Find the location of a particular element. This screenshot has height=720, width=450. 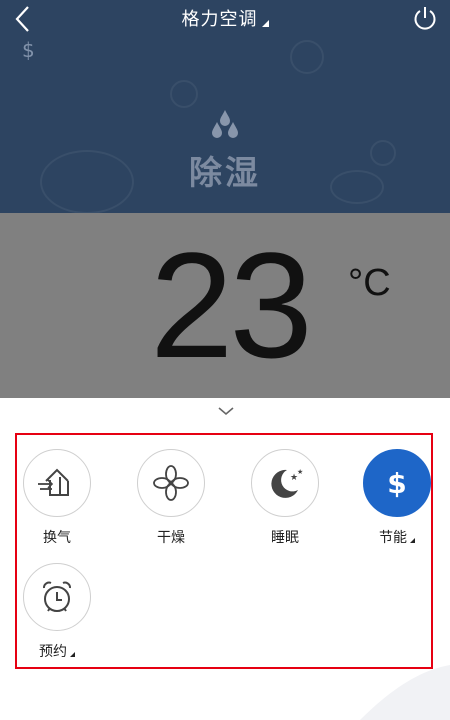

energy-saving-indicator: $ is located at coordinates (28, 50).